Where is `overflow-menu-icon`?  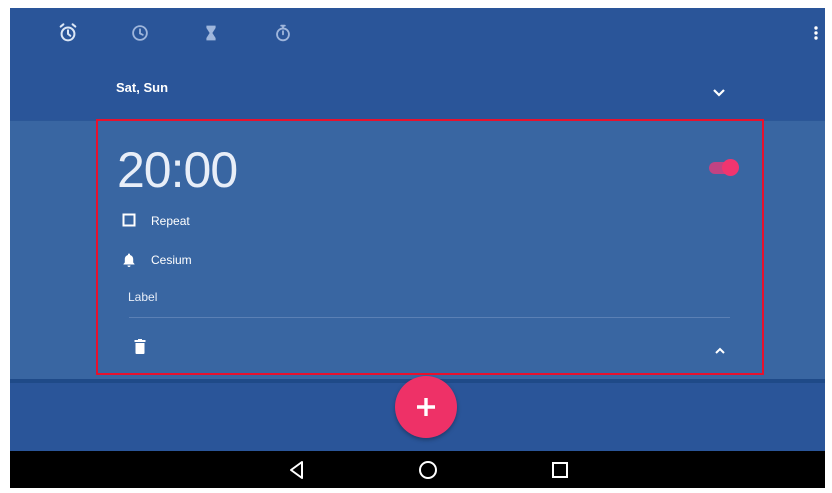 overflow-menu-icon is located at coordinates (816, 33).